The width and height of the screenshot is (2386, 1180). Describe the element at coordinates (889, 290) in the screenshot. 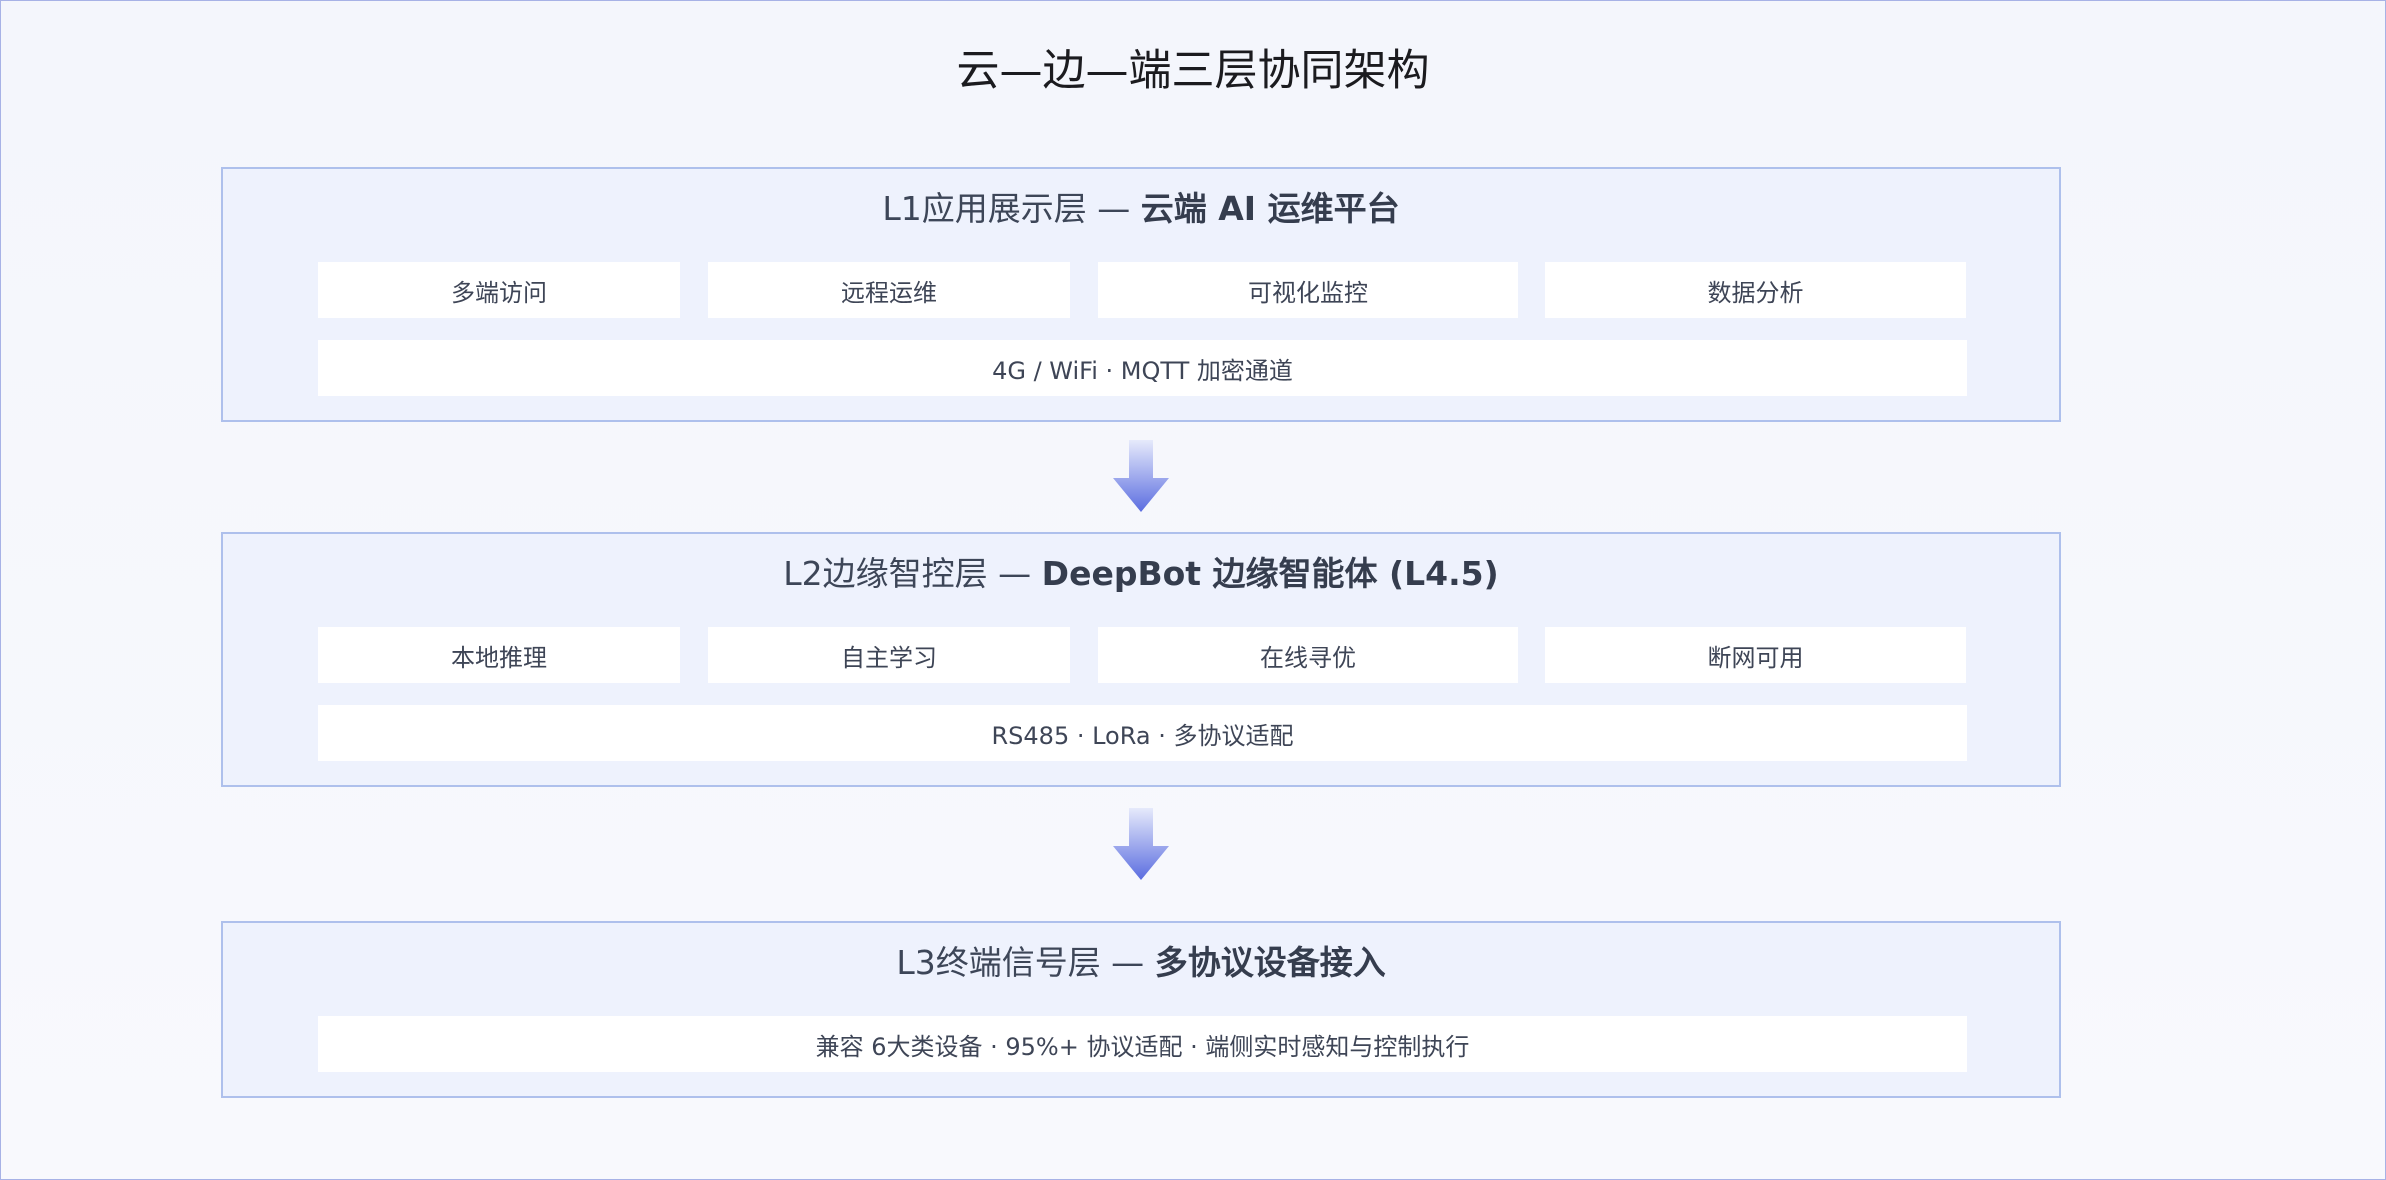

I see `layer-l1-item: 远程运维` at that location.